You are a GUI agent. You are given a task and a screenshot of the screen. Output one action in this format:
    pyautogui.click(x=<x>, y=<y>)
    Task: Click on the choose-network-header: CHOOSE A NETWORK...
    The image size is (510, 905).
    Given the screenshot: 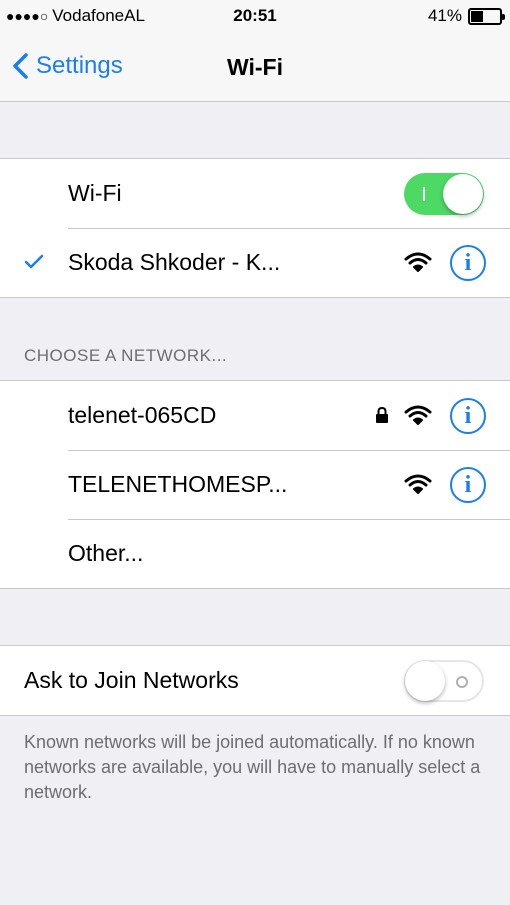 What is the action you would take?
    pyautogui.click(x=126, y=355)
    